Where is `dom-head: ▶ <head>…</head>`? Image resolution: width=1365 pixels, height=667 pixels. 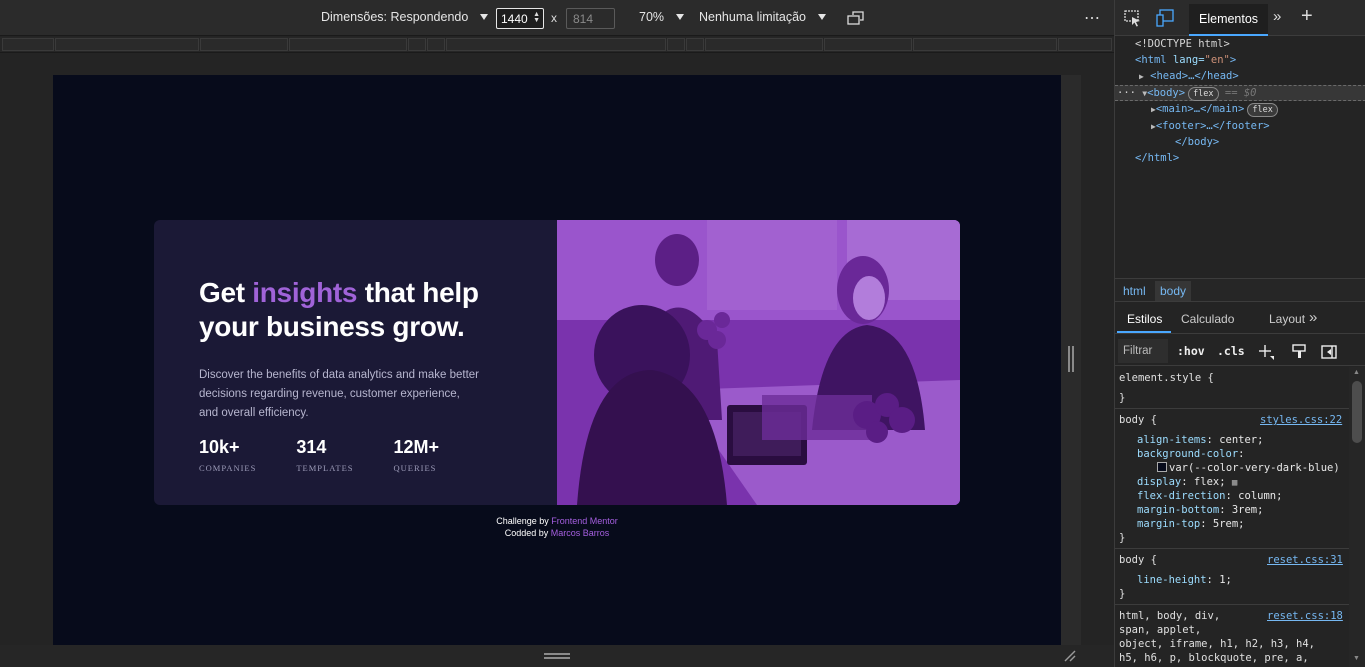
dom-head: ▶ <head>…</head> is located at coordinates (1189, 76).